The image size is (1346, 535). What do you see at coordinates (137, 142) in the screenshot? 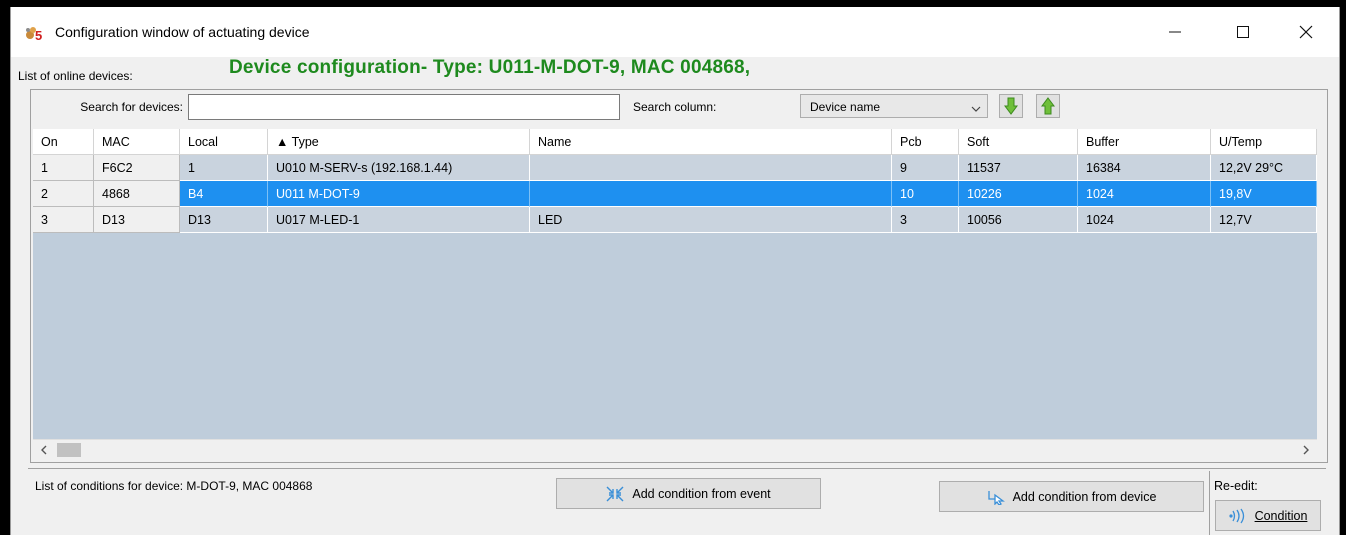
I see `column-header-mac: MAC` at bounding box center [137, 142].